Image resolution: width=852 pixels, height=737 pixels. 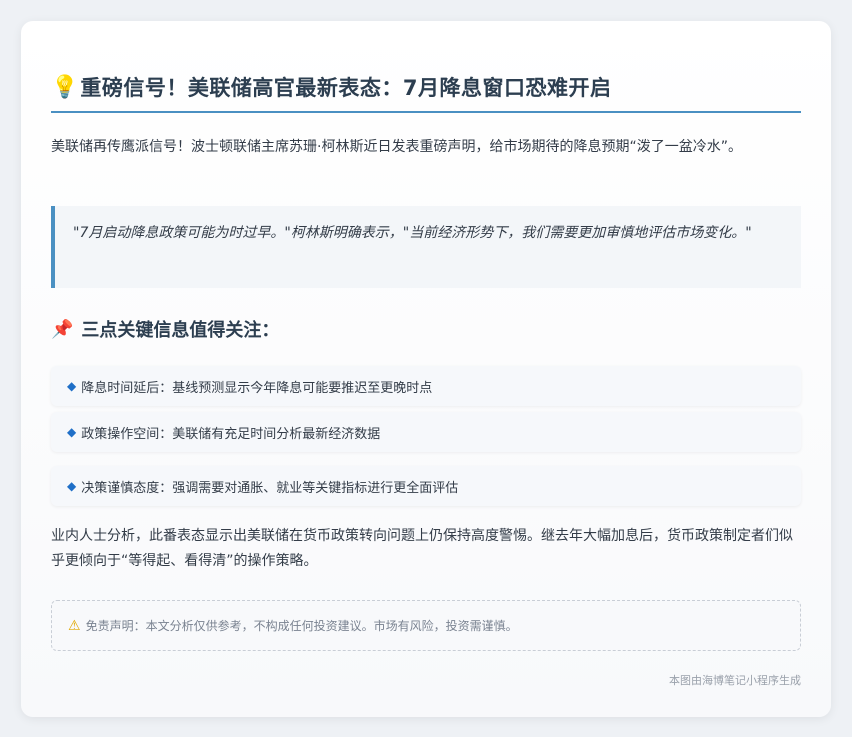 I want to click on pushpin-icon: 📌, so click(x=62, y=329).